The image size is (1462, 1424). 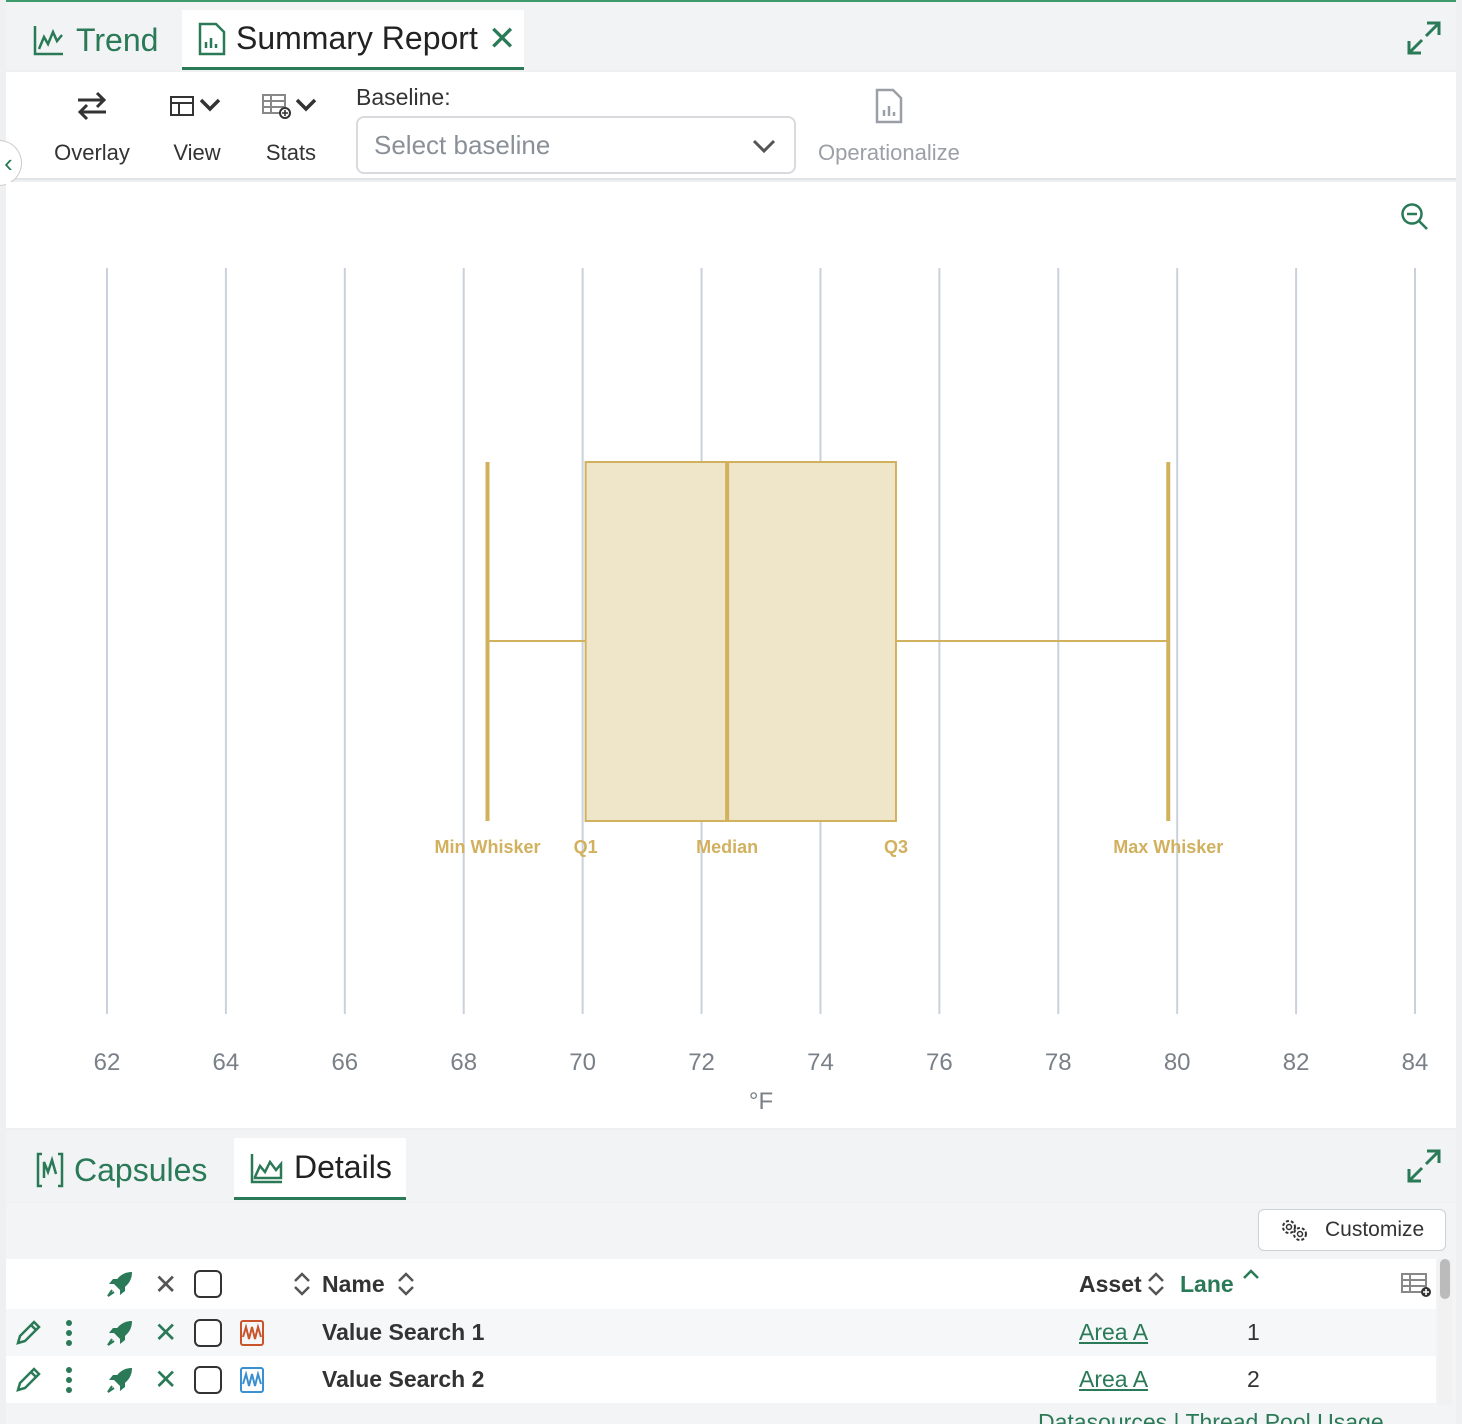 I want to click on operationalize-label: Operationalize, so click(x=889, y=152).